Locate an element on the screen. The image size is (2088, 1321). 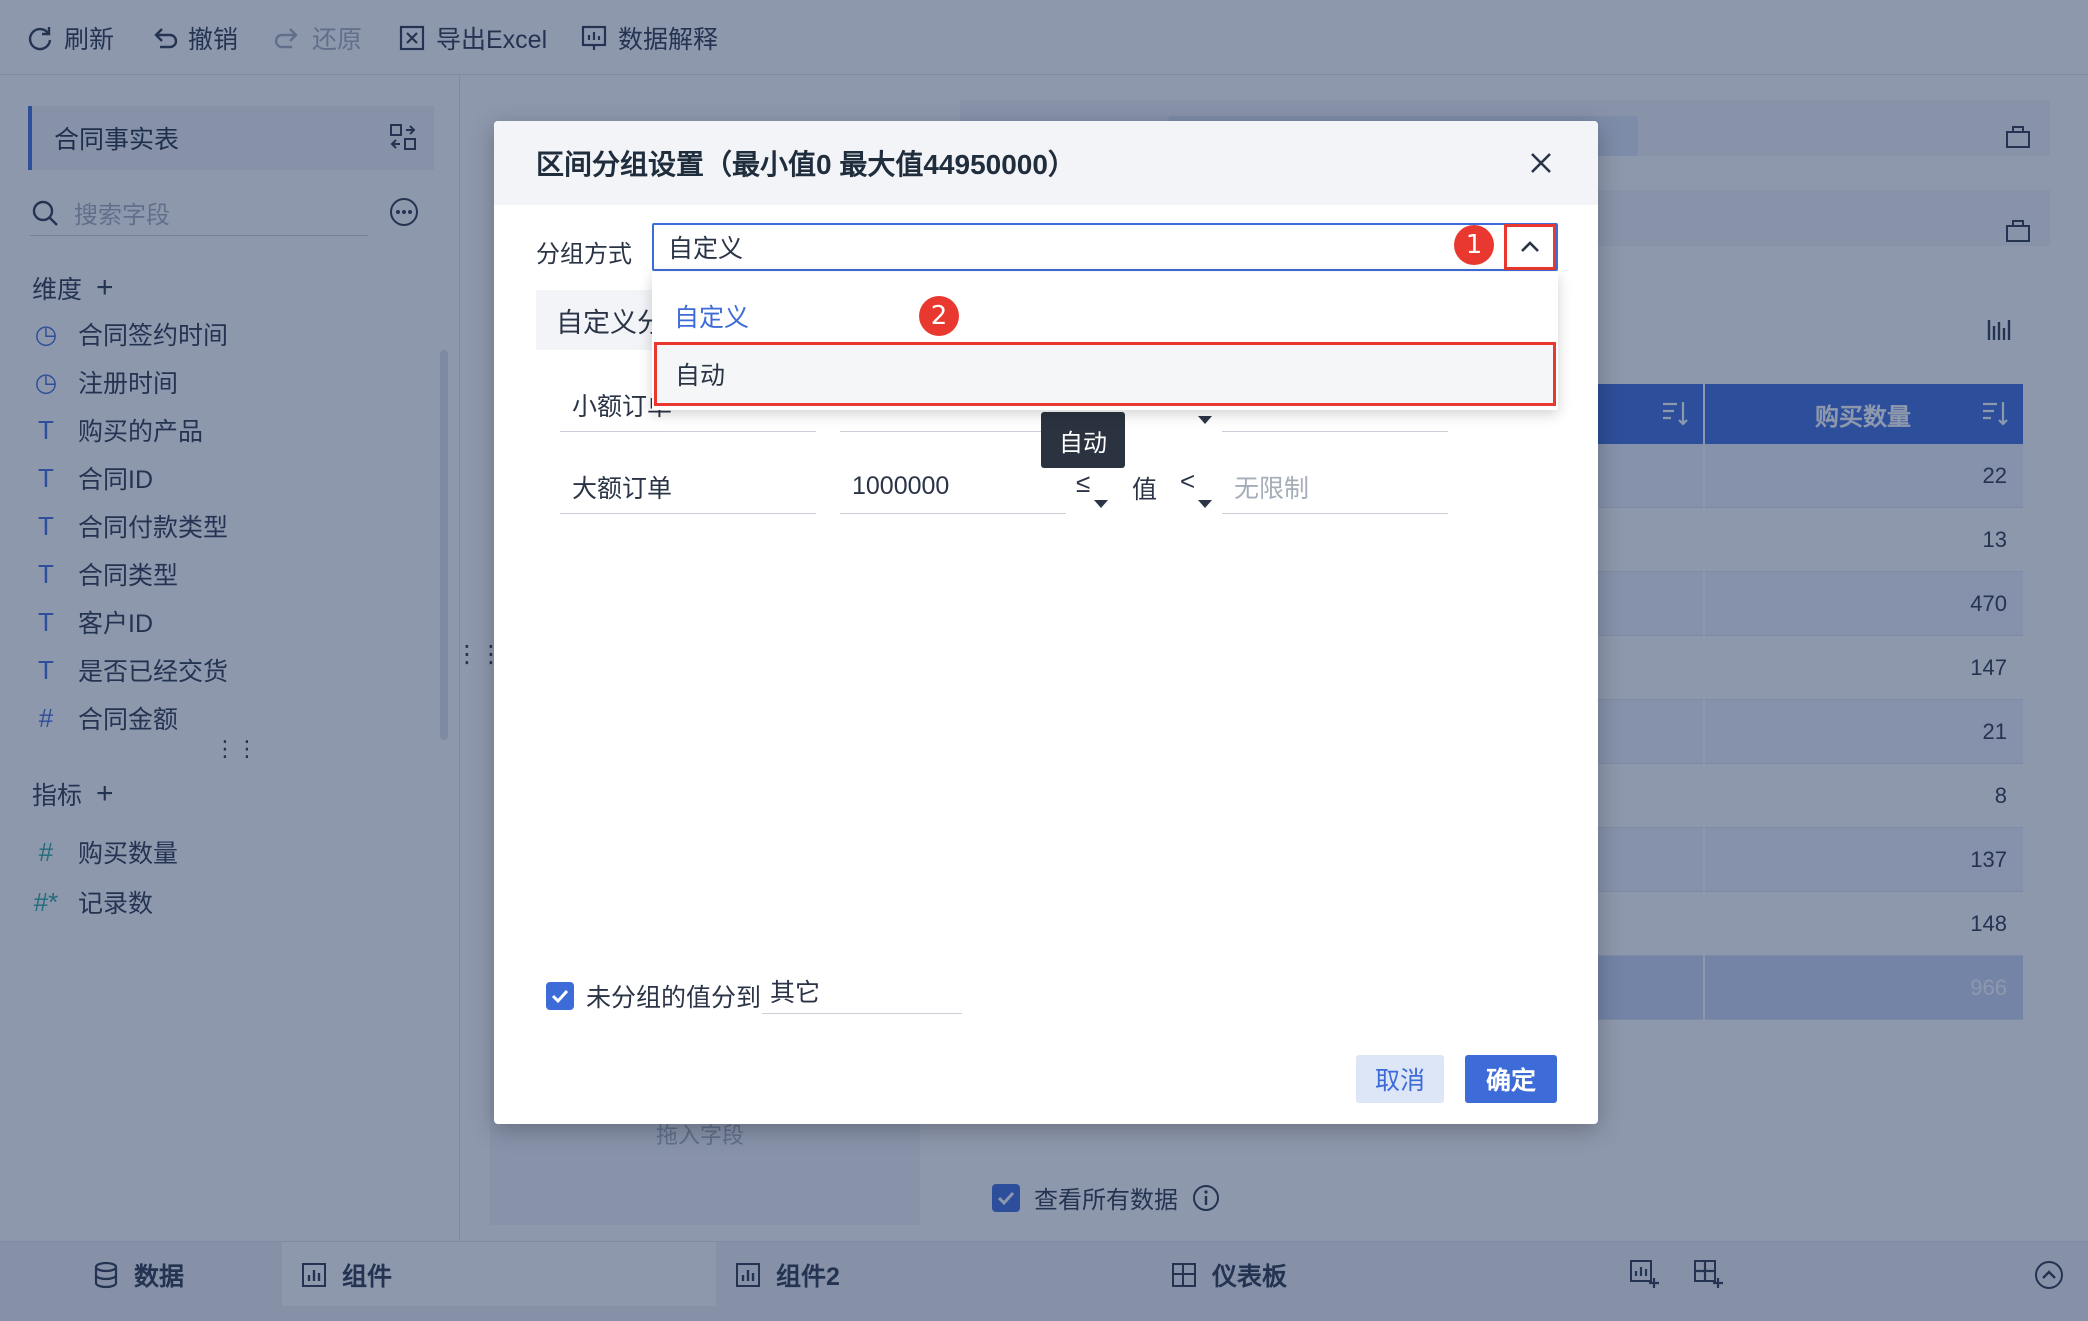
group-max-placeholder: 无限制 is located at coordinates (1272, 488).